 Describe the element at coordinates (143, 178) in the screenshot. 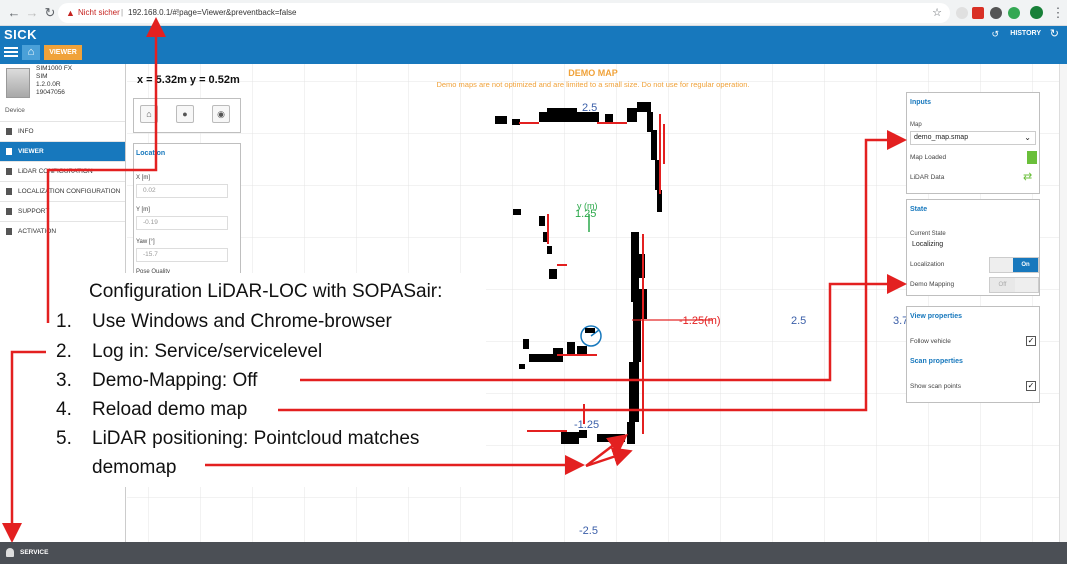

I see `x-label: X [m]` at that location.